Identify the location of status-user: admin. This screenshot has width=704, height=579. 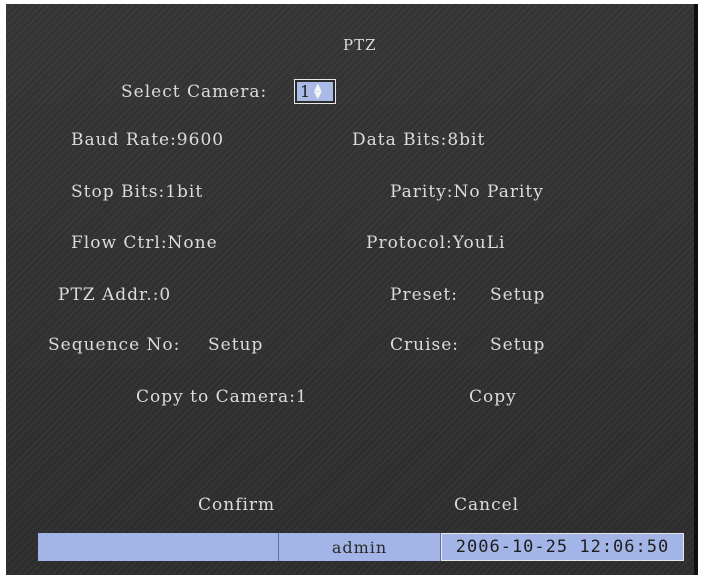
(360, 547).